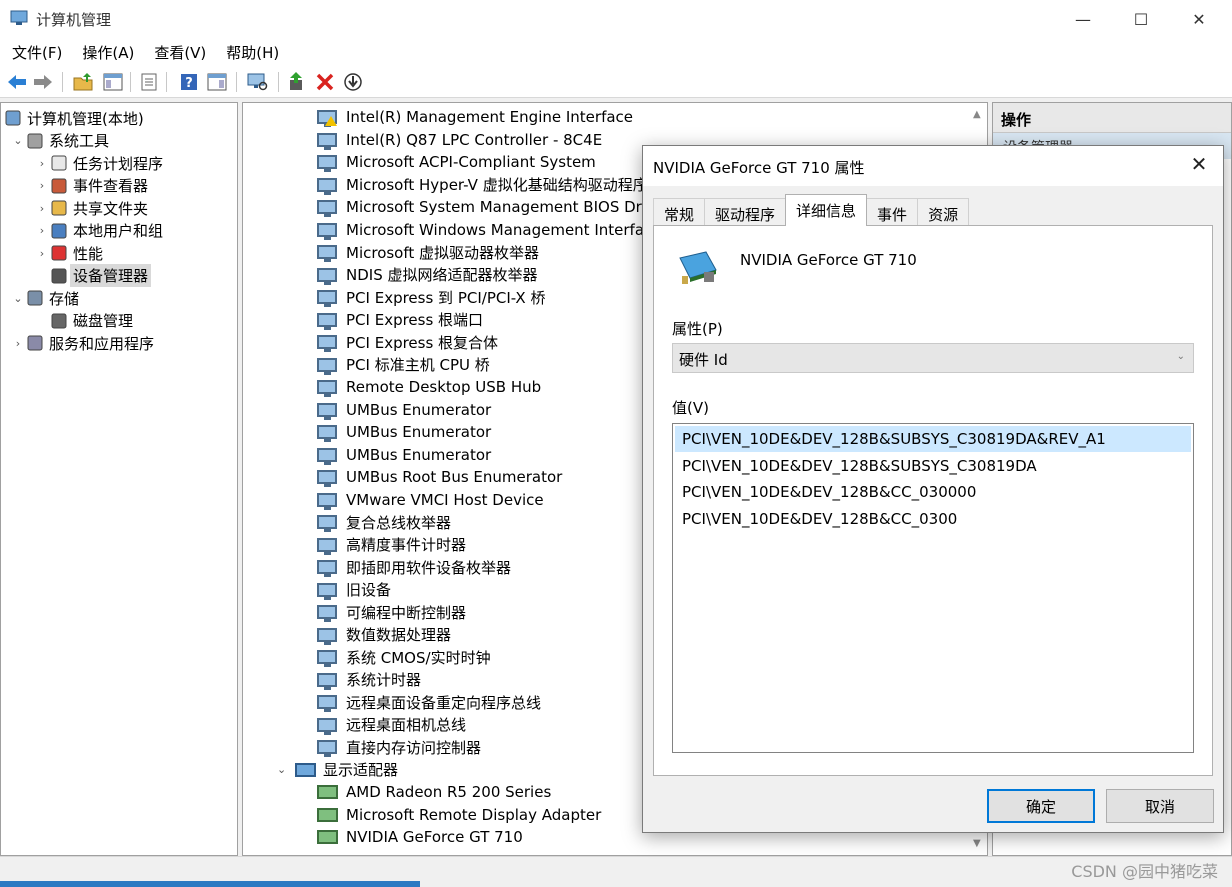  What do you see at coordinates (427, 275) in the screenshot?
I see `device-item: NDIS 虚拟网络适配器枚举器` at bounding box center [427, 275].